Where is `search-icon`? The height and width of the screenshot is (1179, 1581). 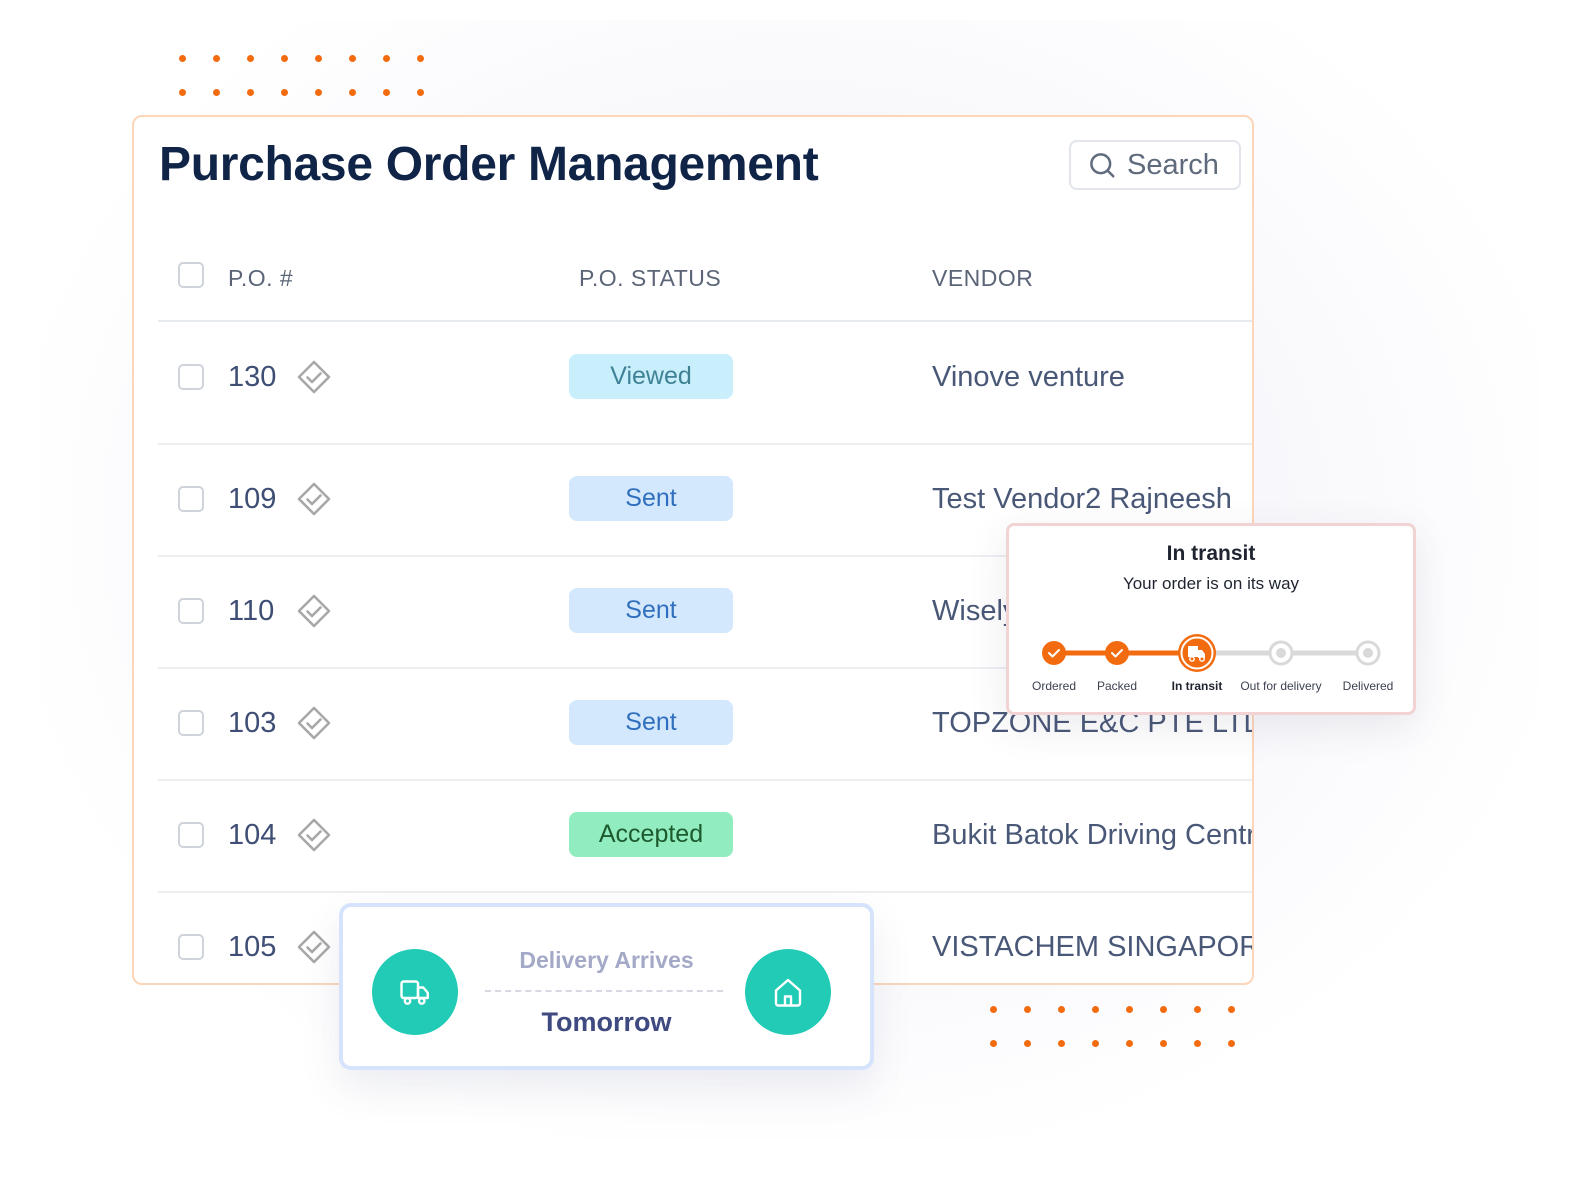
search-icon is located at coordinates (1102, 165).